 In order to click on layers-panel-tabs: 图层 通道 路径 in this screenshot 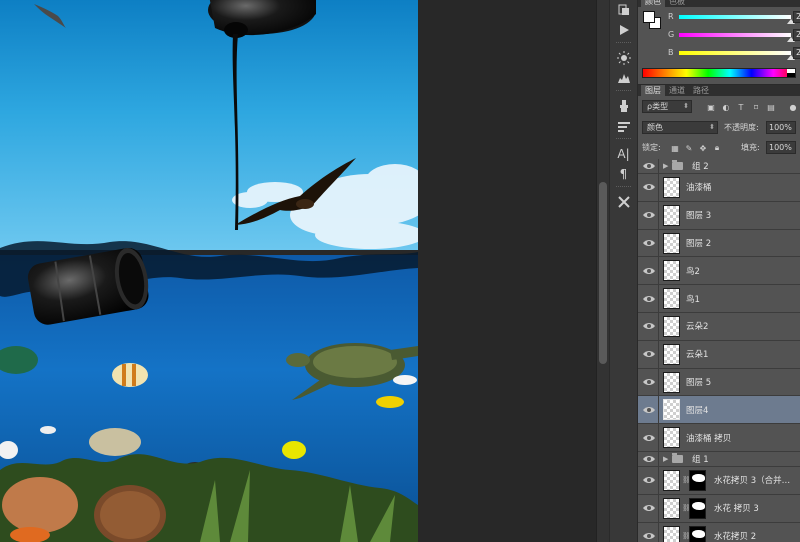, I will do `click(719, 90)`.